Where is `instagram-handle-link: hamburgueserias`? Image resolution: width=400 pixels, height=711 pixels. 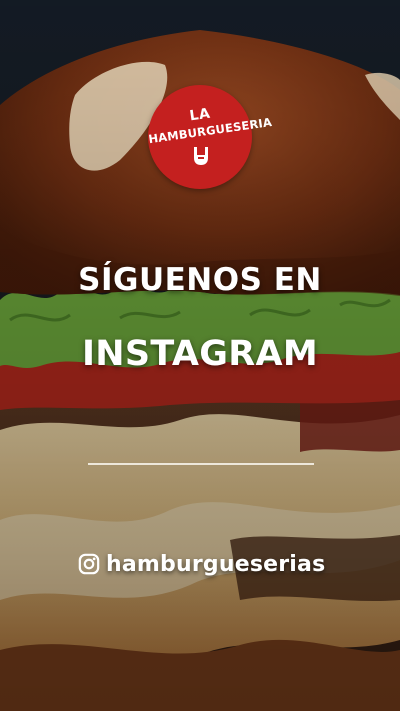
instagram-handle-link: hamburgueserias is located at coordinates (201, 564).